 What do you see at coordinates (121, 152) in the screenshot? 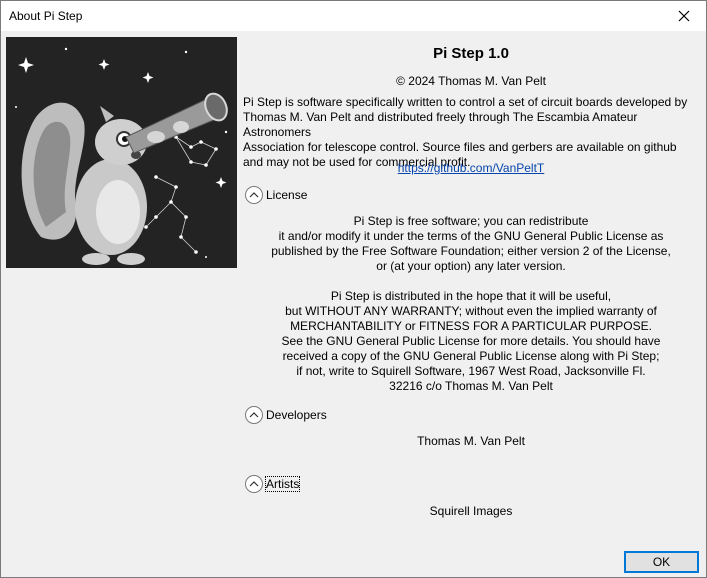
I see `squirrel-telescope-image` at bounding box center [121, 152].